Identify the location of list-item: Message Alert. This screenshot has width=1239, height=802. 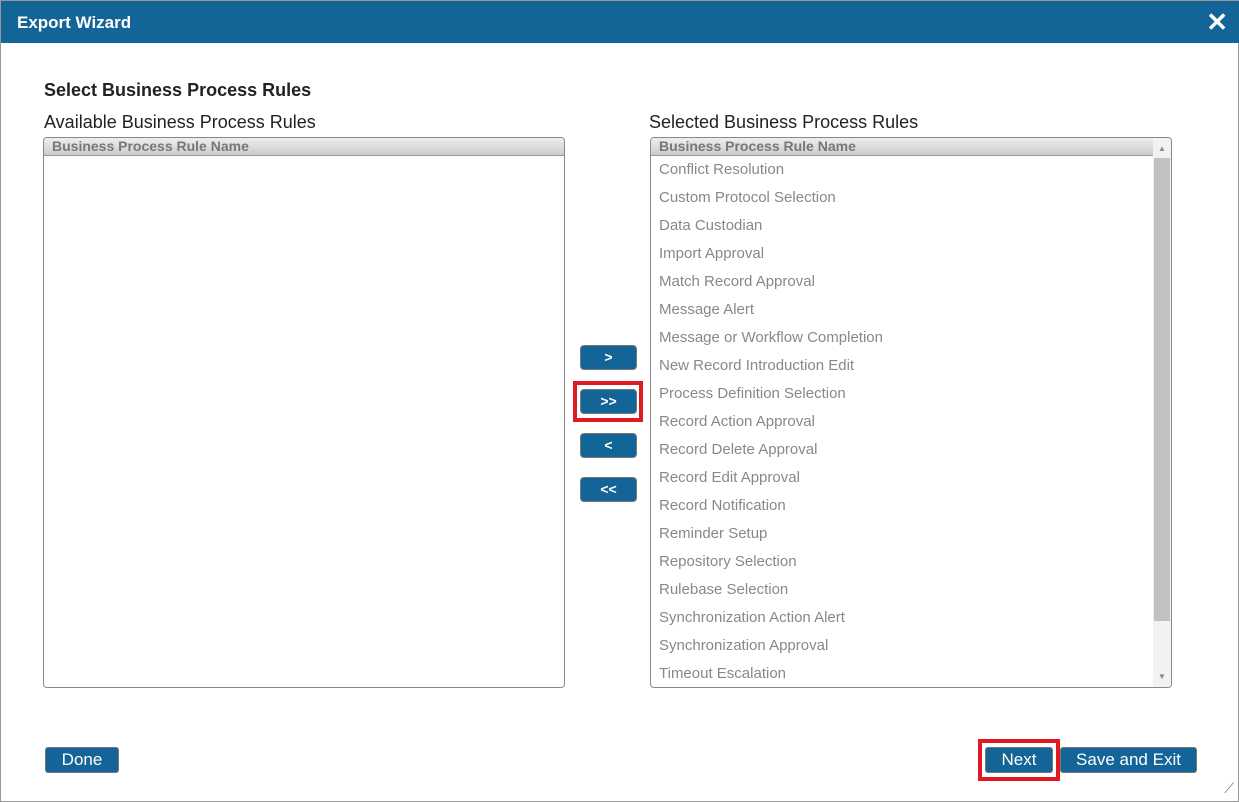
(902, 310).